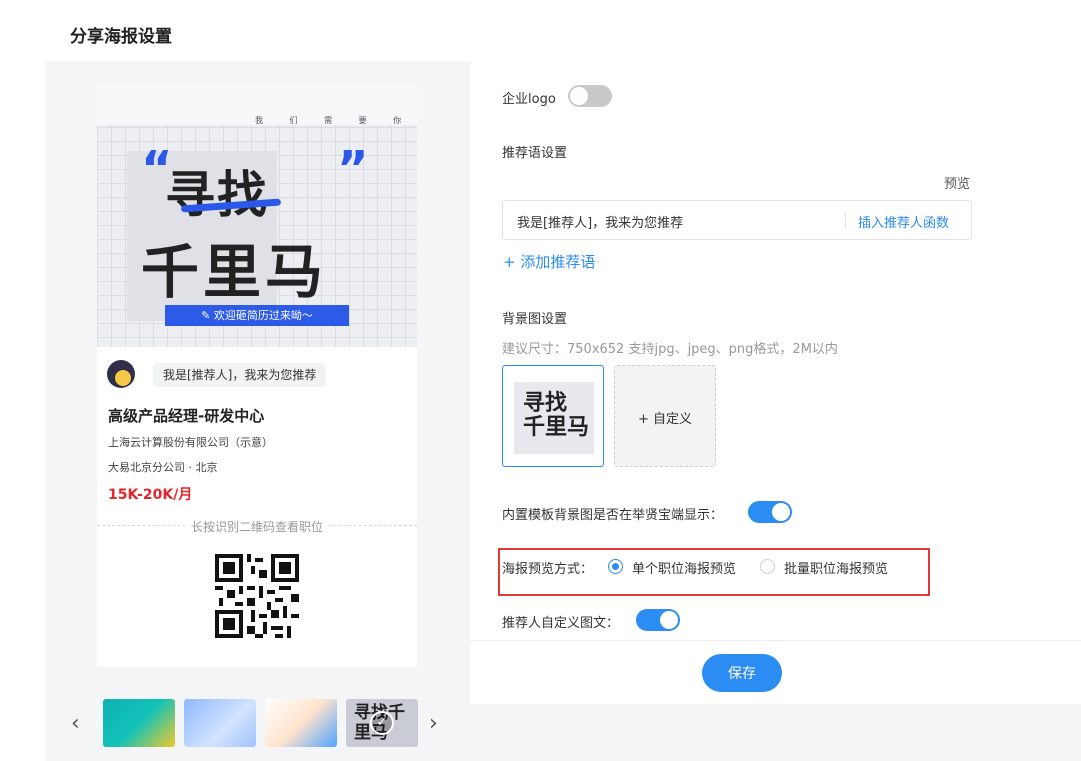 This screenshot has width=1081, height=761. What do you see at coordinates (256, 527) in the screenshot?
I see `qr-hint: 长按识别二维码查看职位` at bounding box center [256, 527].